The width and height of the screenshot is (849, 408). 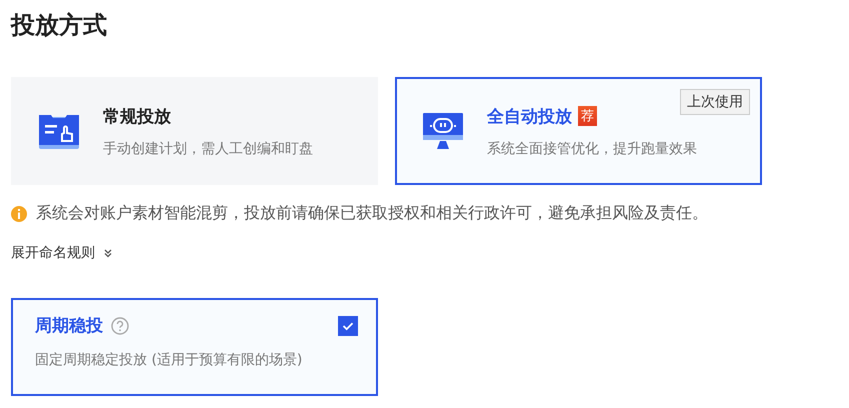 What do you see at coordinates (108, 253) in the screenshot?
I see `double-chevron-icon` at bounding box center [108, 253].